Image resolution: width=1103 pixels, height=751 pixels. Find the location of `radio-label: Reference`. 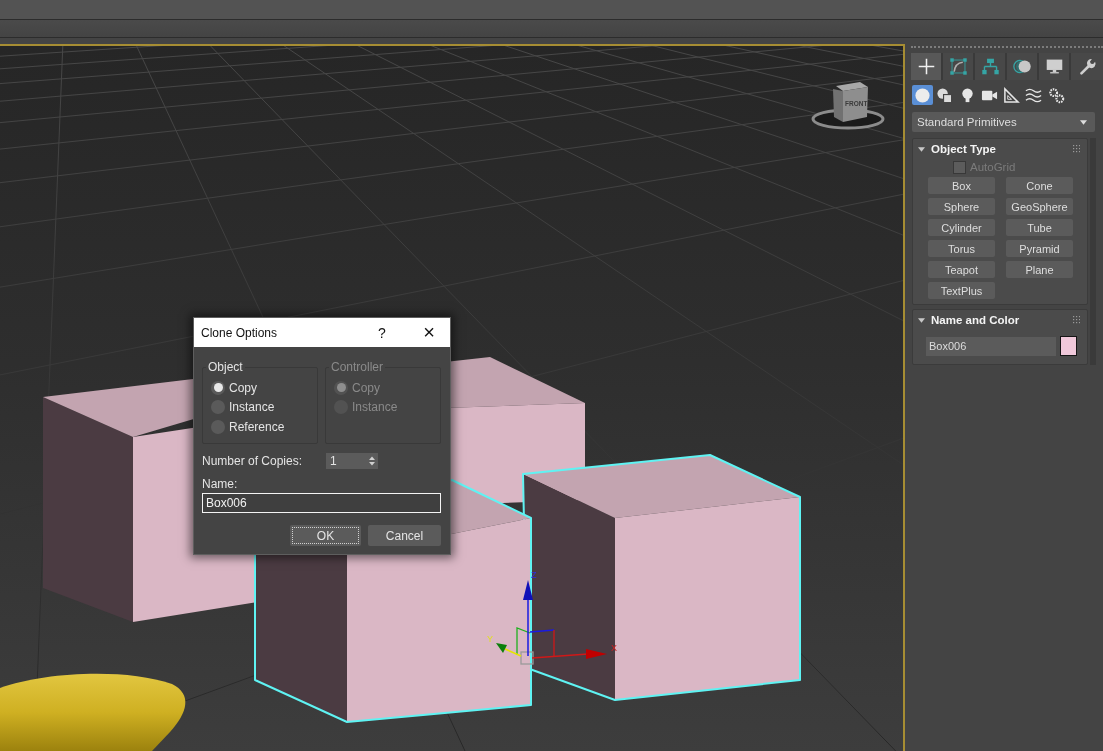

radio-label: Reference is located at coordinates (257, 426).